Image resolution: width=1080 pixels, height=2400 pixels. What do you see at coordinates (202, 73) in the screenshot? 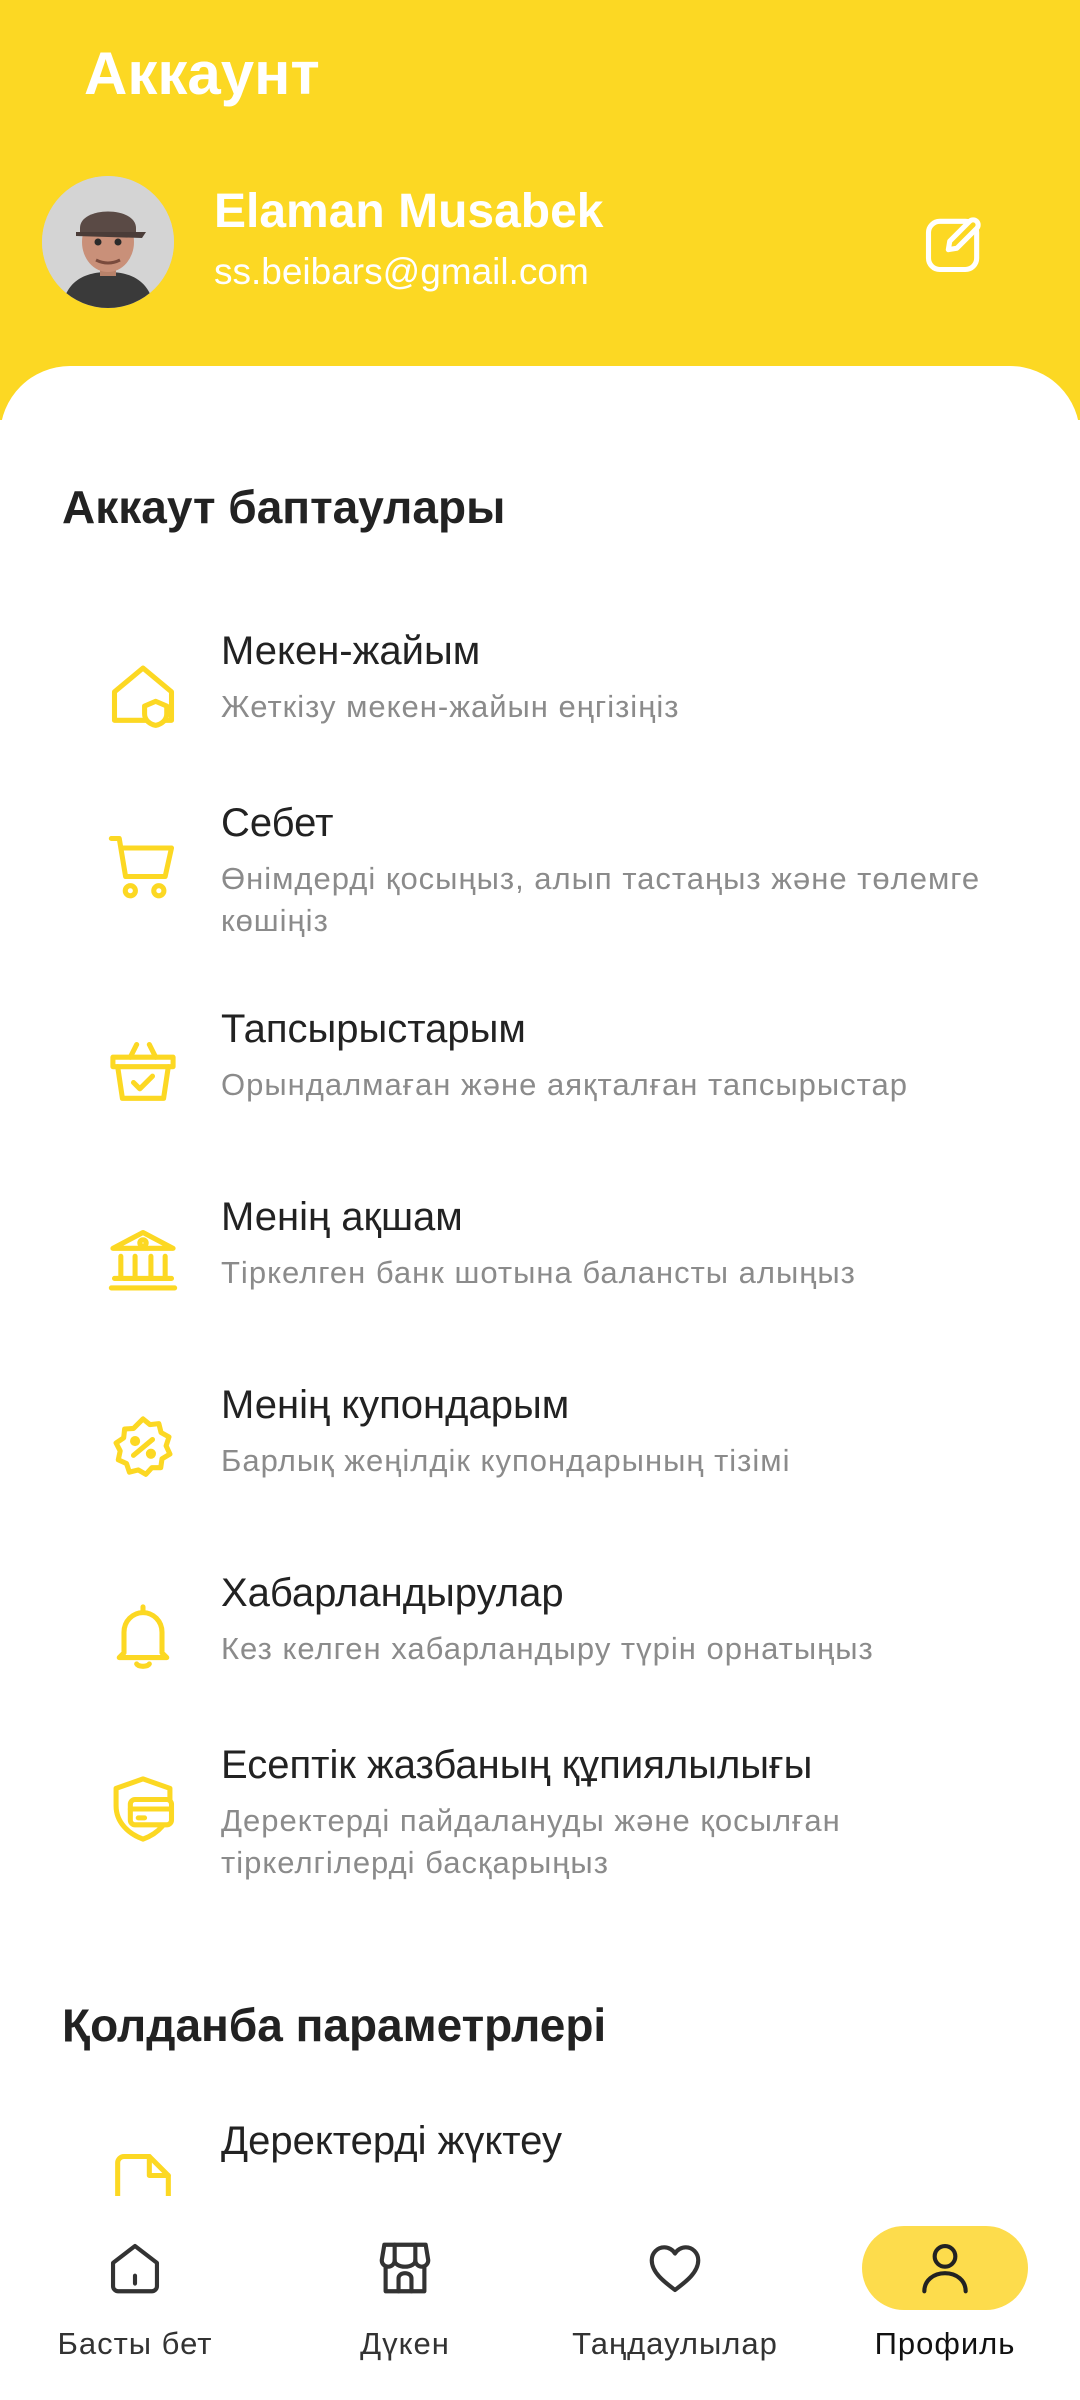
I see `page-title: Аккаунт` at bounding box center [202, 73].